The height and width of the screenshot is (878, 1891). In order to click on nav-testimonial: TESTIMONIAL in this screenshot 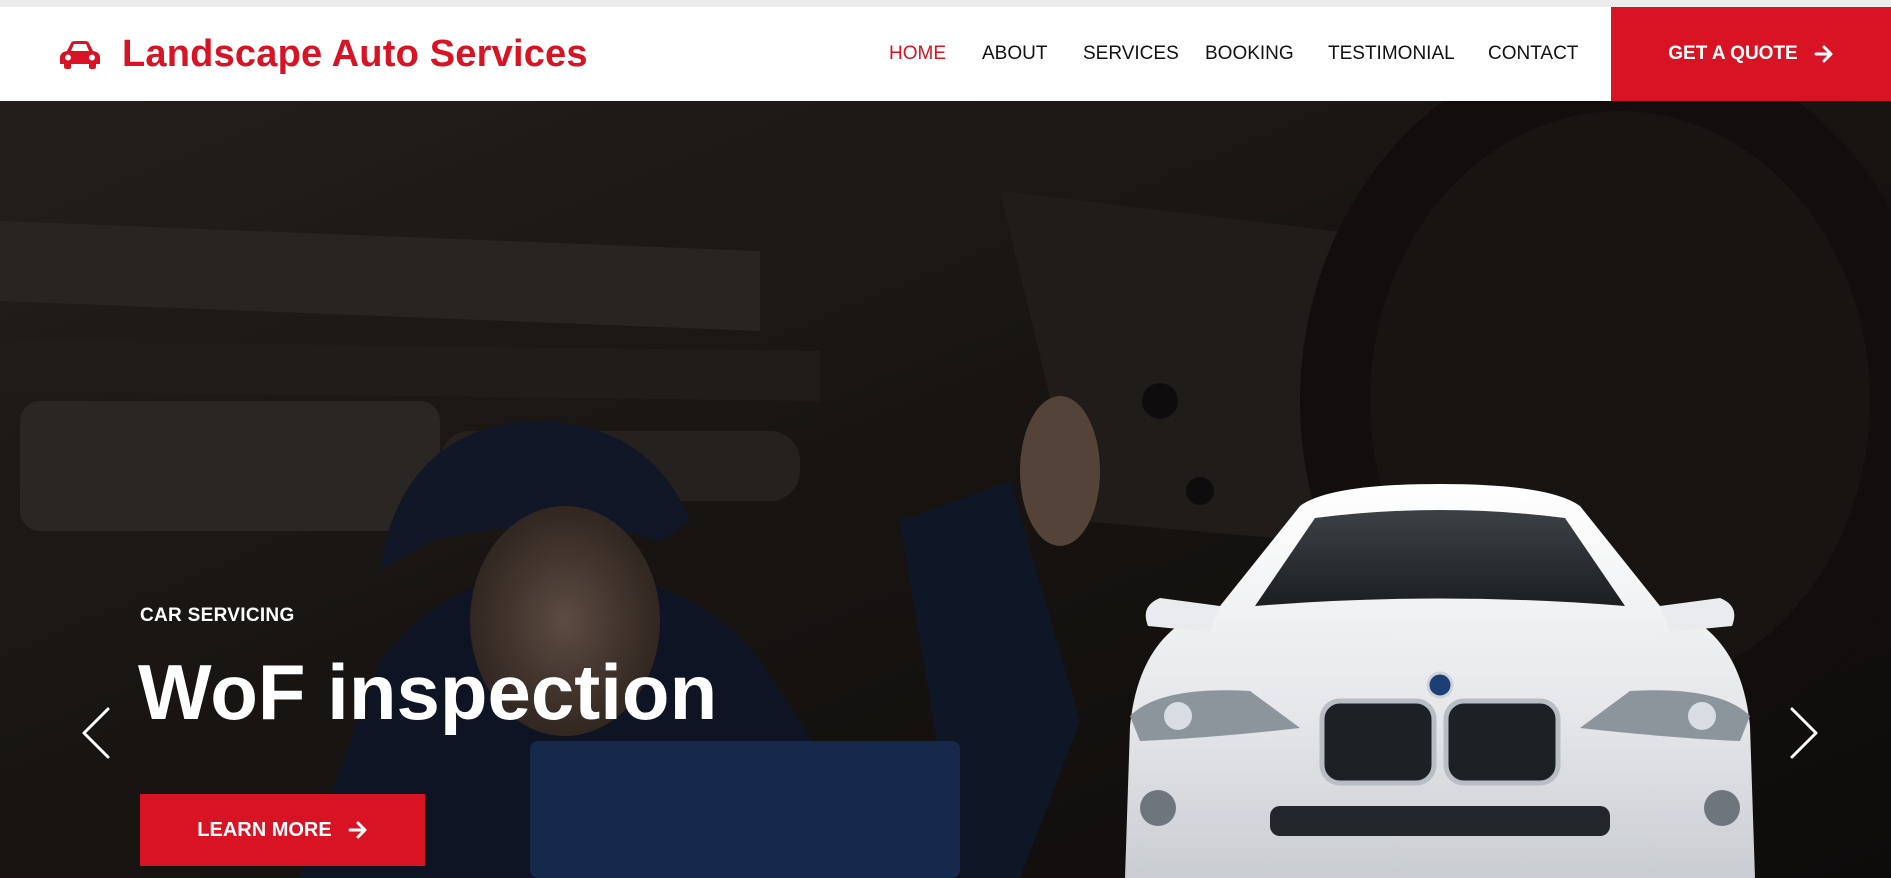, I will do `click(1391, 54)`.